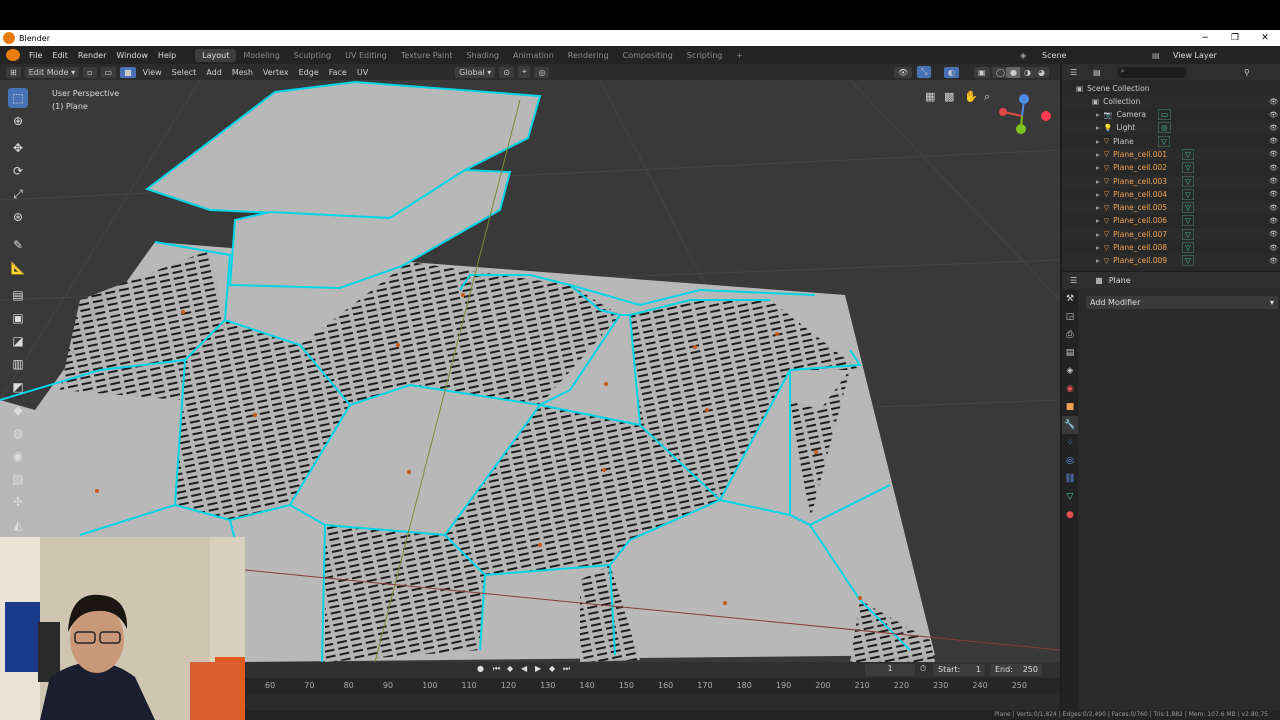 This screenshot has width=1280, height=720. Describe the element at coordinates (524, 668) in the screenshot. I see `play-reverse-icon: ◀` at that location.